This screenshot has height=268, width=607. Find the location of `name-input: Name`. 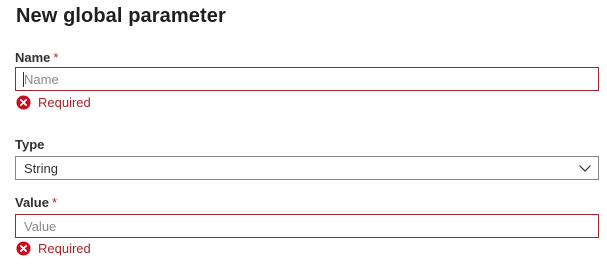

name-input: Name is located at coordinates (307, 79).